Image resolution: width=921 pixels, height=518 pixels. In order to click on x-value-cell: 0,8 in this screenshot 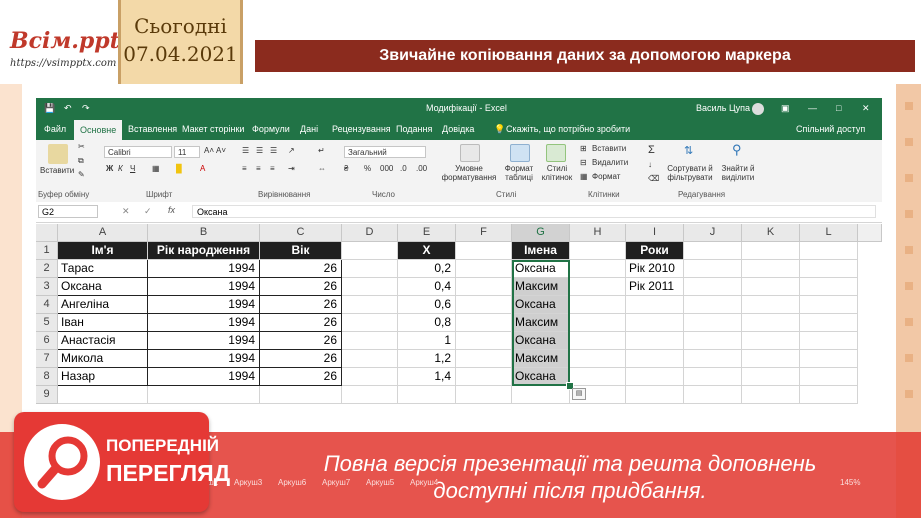, I will do `click(427, 323)`.